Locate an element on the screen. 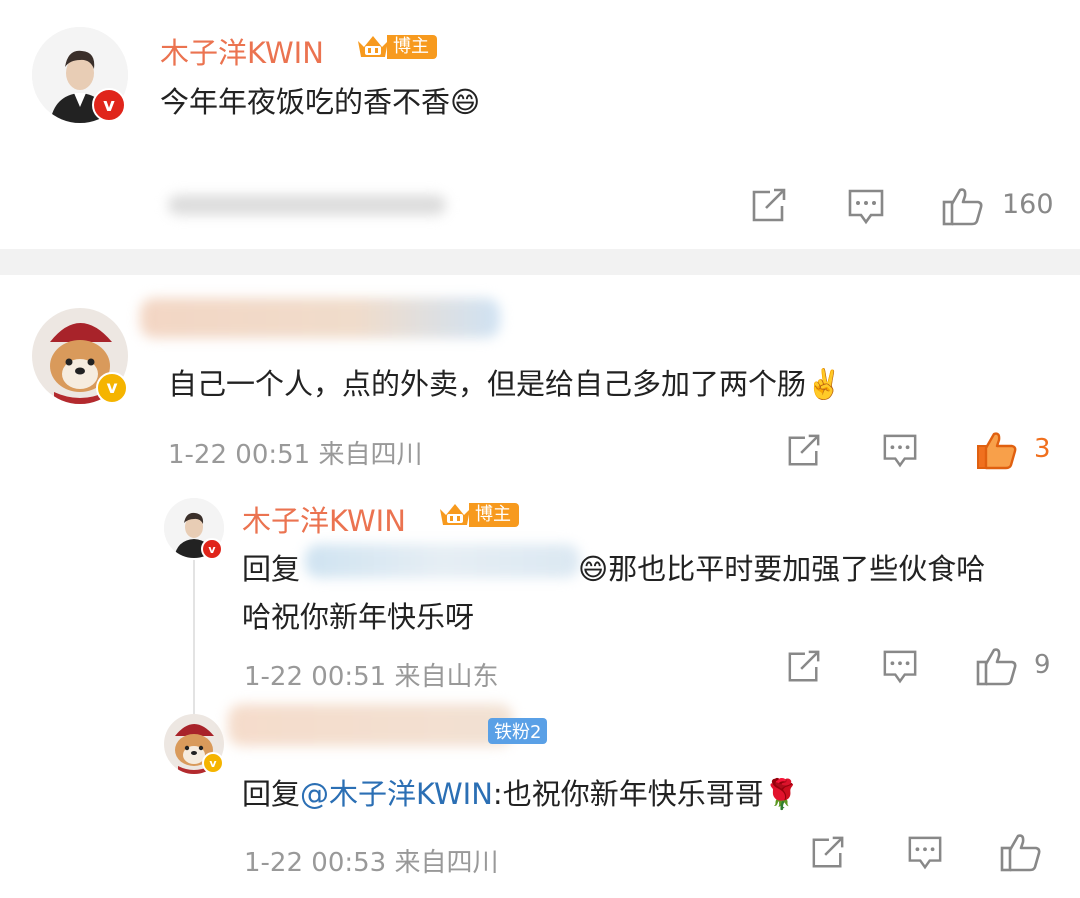 This screenshot has height=898, width=1080. comment-meta: 1-22 00:51 来自四川 is located at coordinates (295, 452).